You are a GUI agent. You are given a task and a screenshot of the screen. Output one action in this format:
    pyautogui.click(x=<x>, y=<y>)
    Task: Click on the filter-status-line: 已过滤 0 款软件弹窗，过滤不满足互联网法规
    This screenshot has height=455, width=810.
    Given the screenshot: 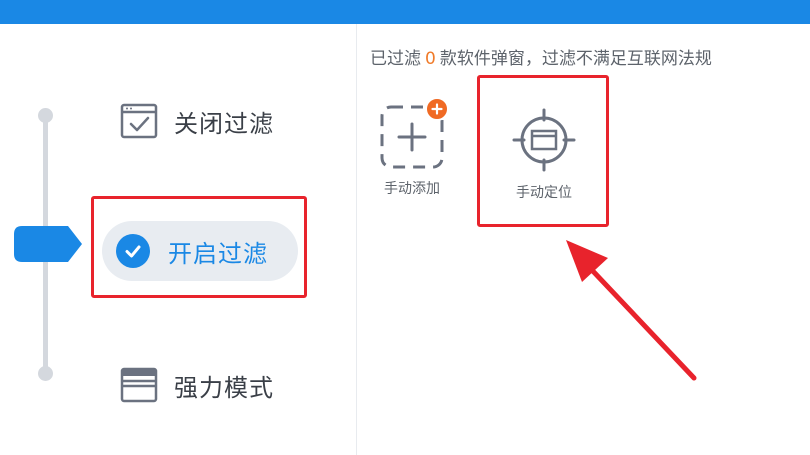 What is the action you would take?
    pyautogui.click(x=590, y=56)
    